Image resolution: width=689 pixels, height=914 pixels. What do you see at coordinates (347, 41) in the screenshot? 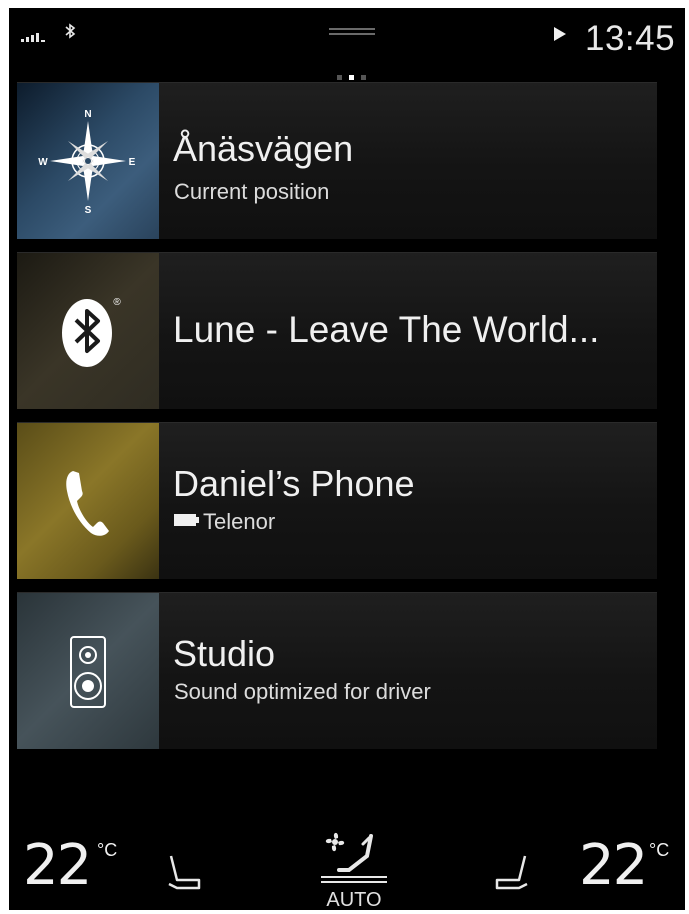
I see `status-bar: 13:45` at bounding box center [347, 41].